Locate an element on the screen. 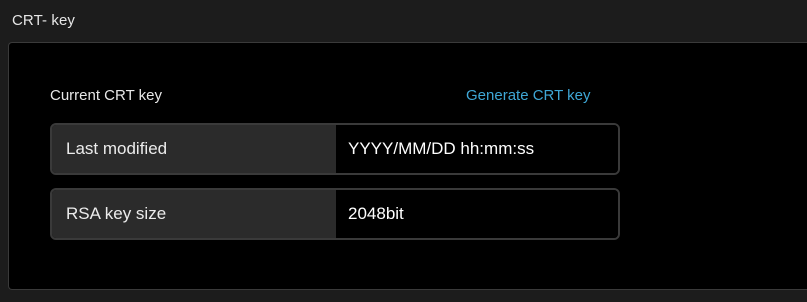  current-crt-key-label: Current CRT key is located at coordinates (106, 95).